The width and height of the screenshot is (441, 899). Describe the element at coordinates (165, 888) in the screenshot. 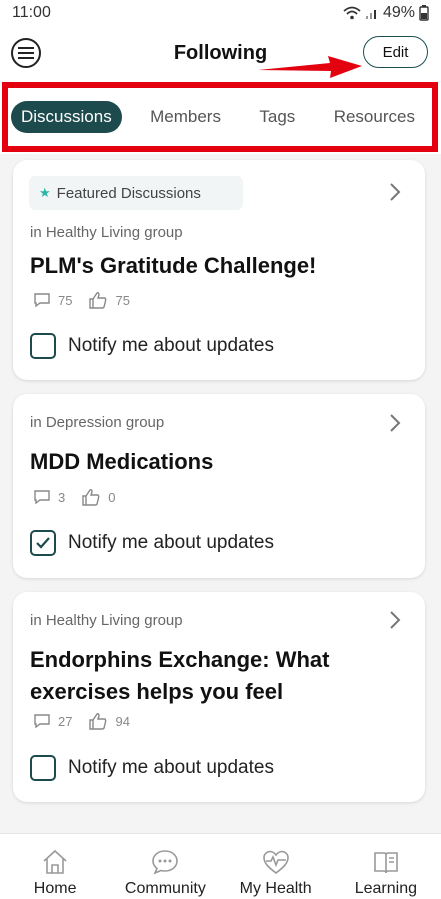

I see `nav-community-label: Community` at that location.